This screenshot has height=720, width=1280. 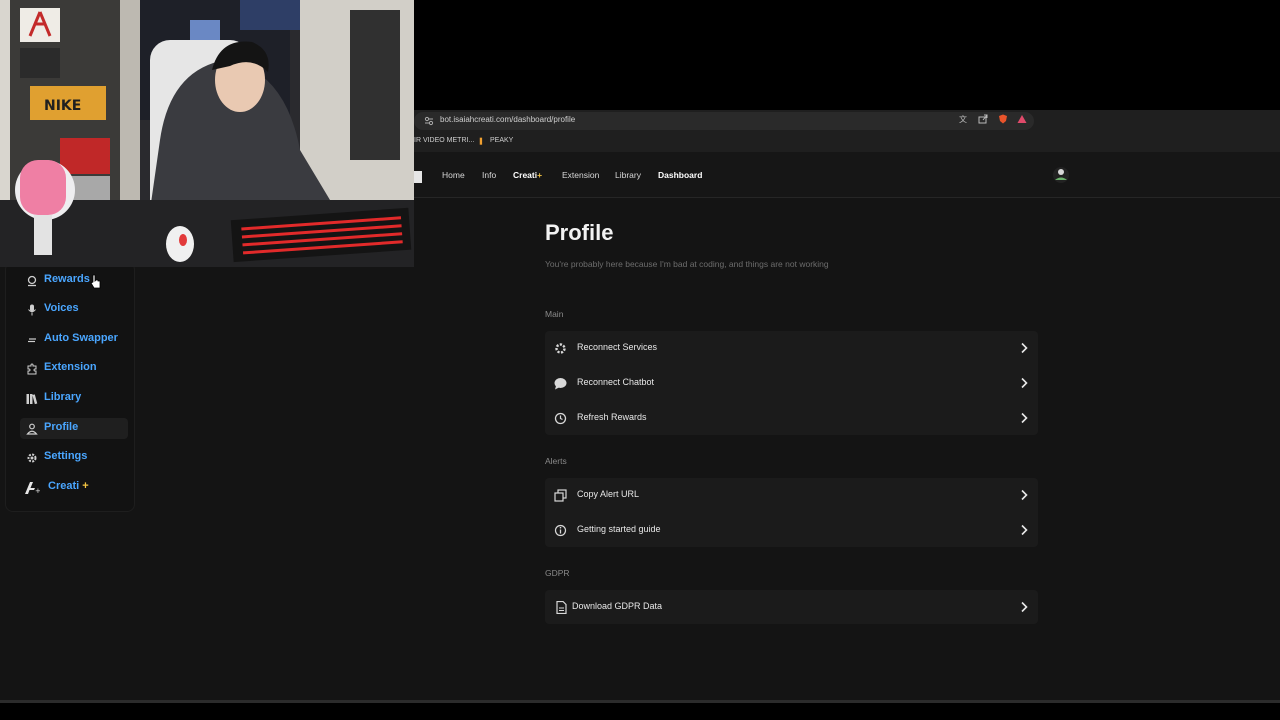 I want to click on brave-shield-icon, so click(x=1003, y=119).